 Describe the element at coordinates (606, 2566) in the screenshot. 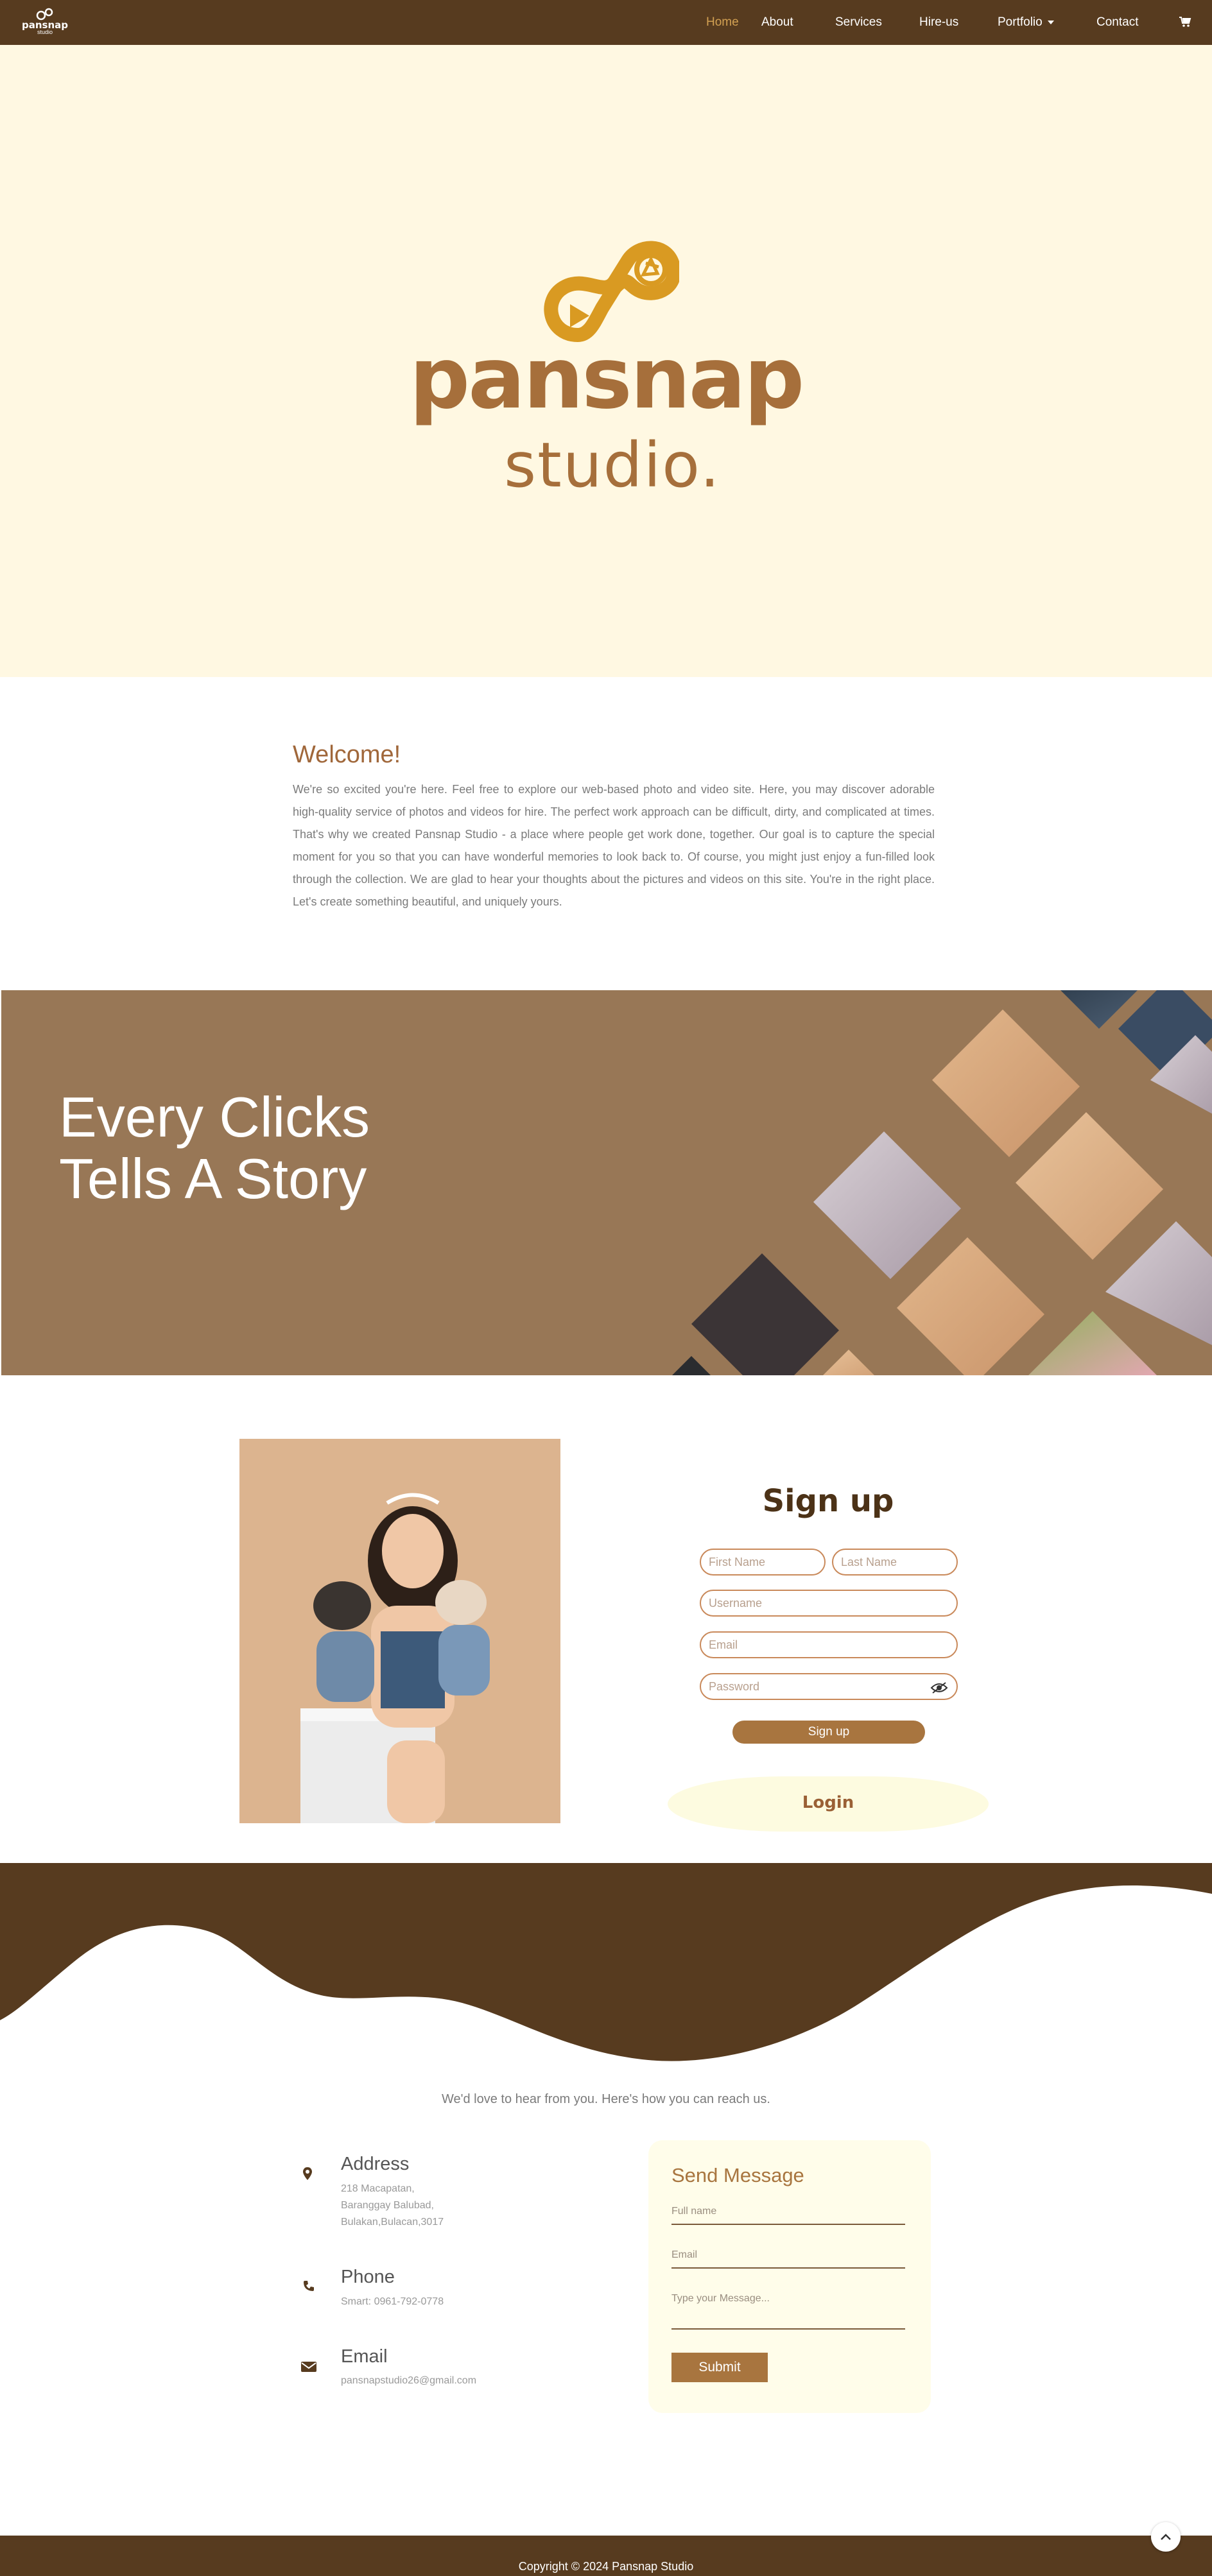

I see `copyright-text: Copyright © 2024 Pansnap Studio` at that location.